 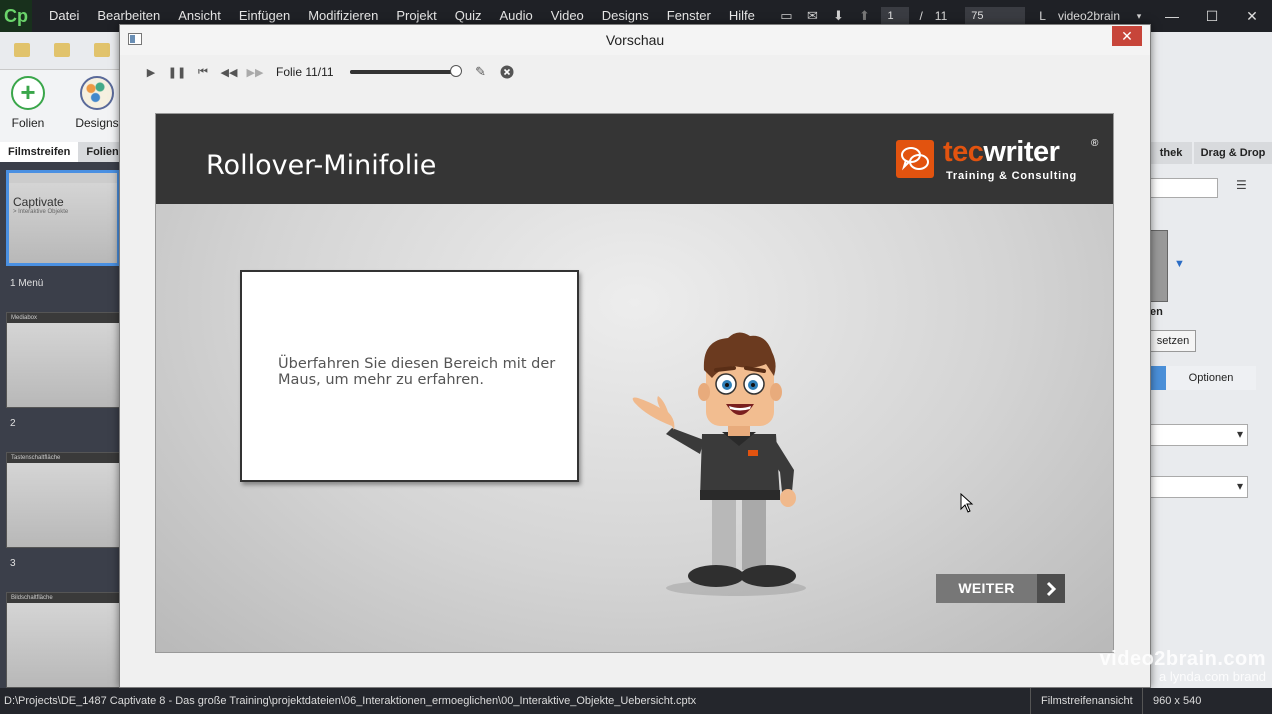 I want to click on add-slide-icon: +, so click(x=28, y=93).